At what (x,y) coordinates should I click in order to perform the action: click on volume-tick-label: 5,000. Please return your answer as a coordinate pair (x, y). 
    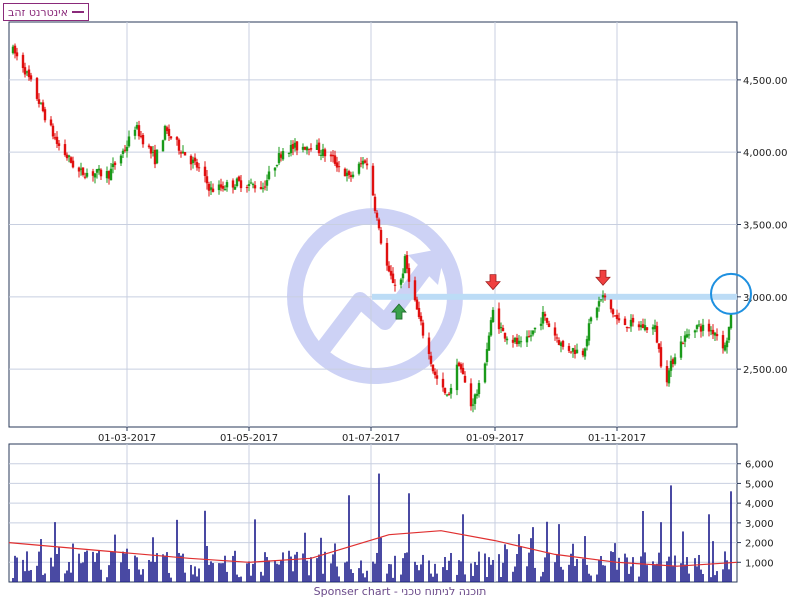
    Looking at the image, I should click on (759, 484).